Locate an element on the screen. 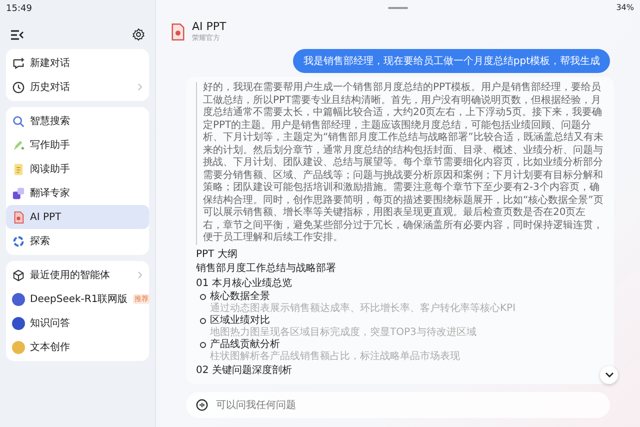 This screenshot has height=427, width=640. chat-title: AI PPT is located at coordinates (209, 26).